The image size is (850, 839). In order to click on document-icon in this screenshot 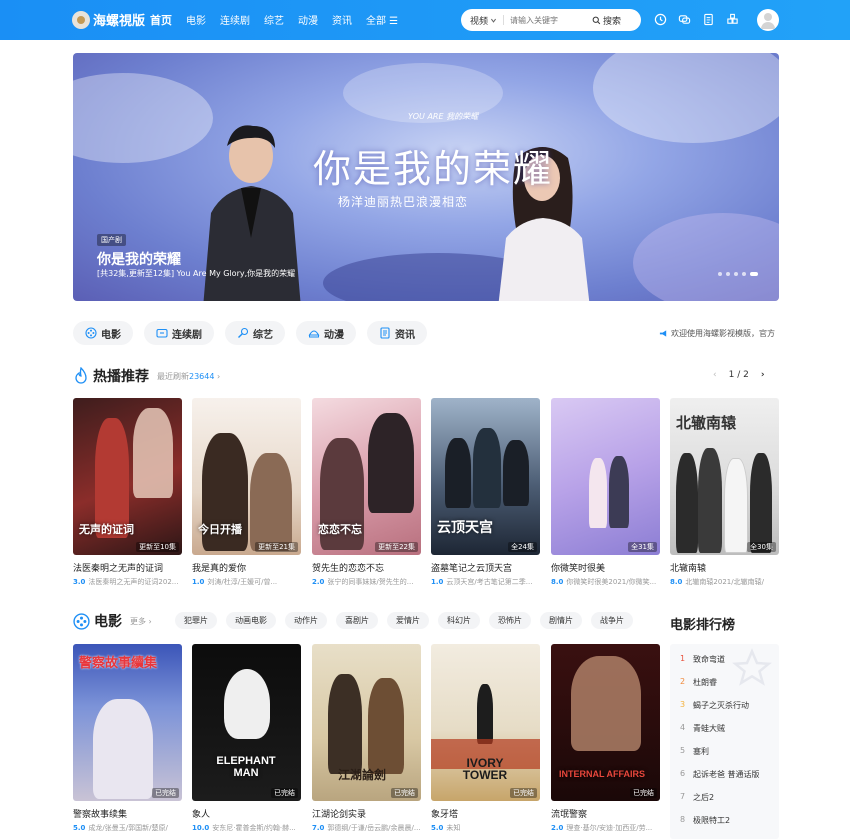, I will do `click(708, 19)`.